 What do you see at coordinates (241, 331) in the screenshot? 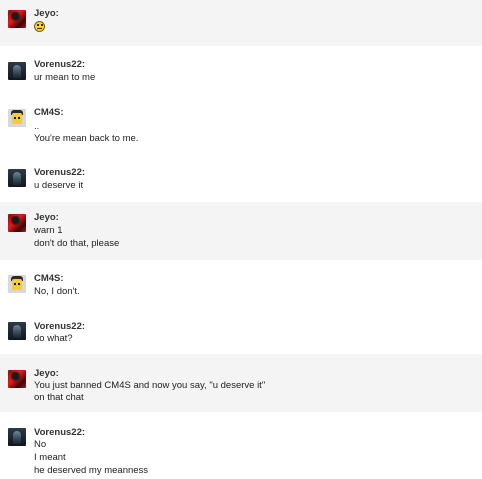
I see `chat-message: Vorenus22: do what?` at bounding box center [241, 331].